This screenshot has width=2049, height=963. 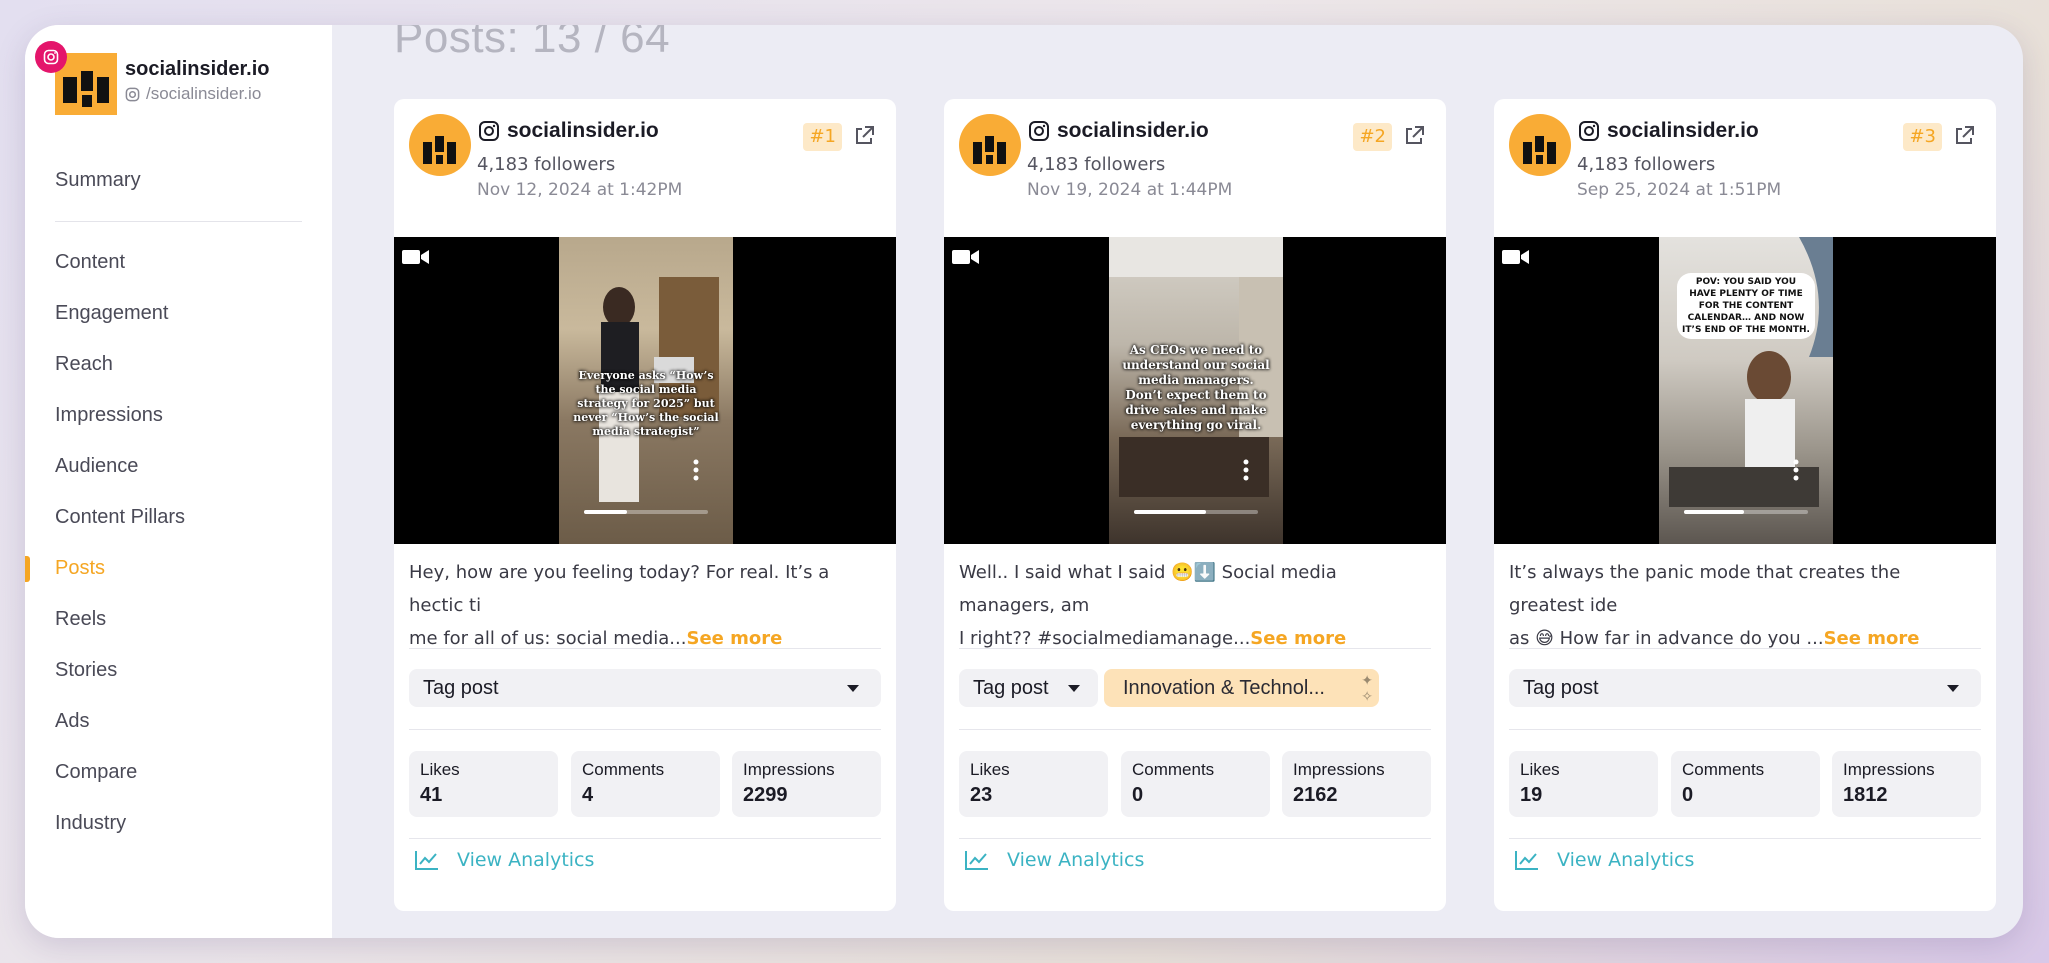 I want to click on avatar, so click(x=990, y=145).